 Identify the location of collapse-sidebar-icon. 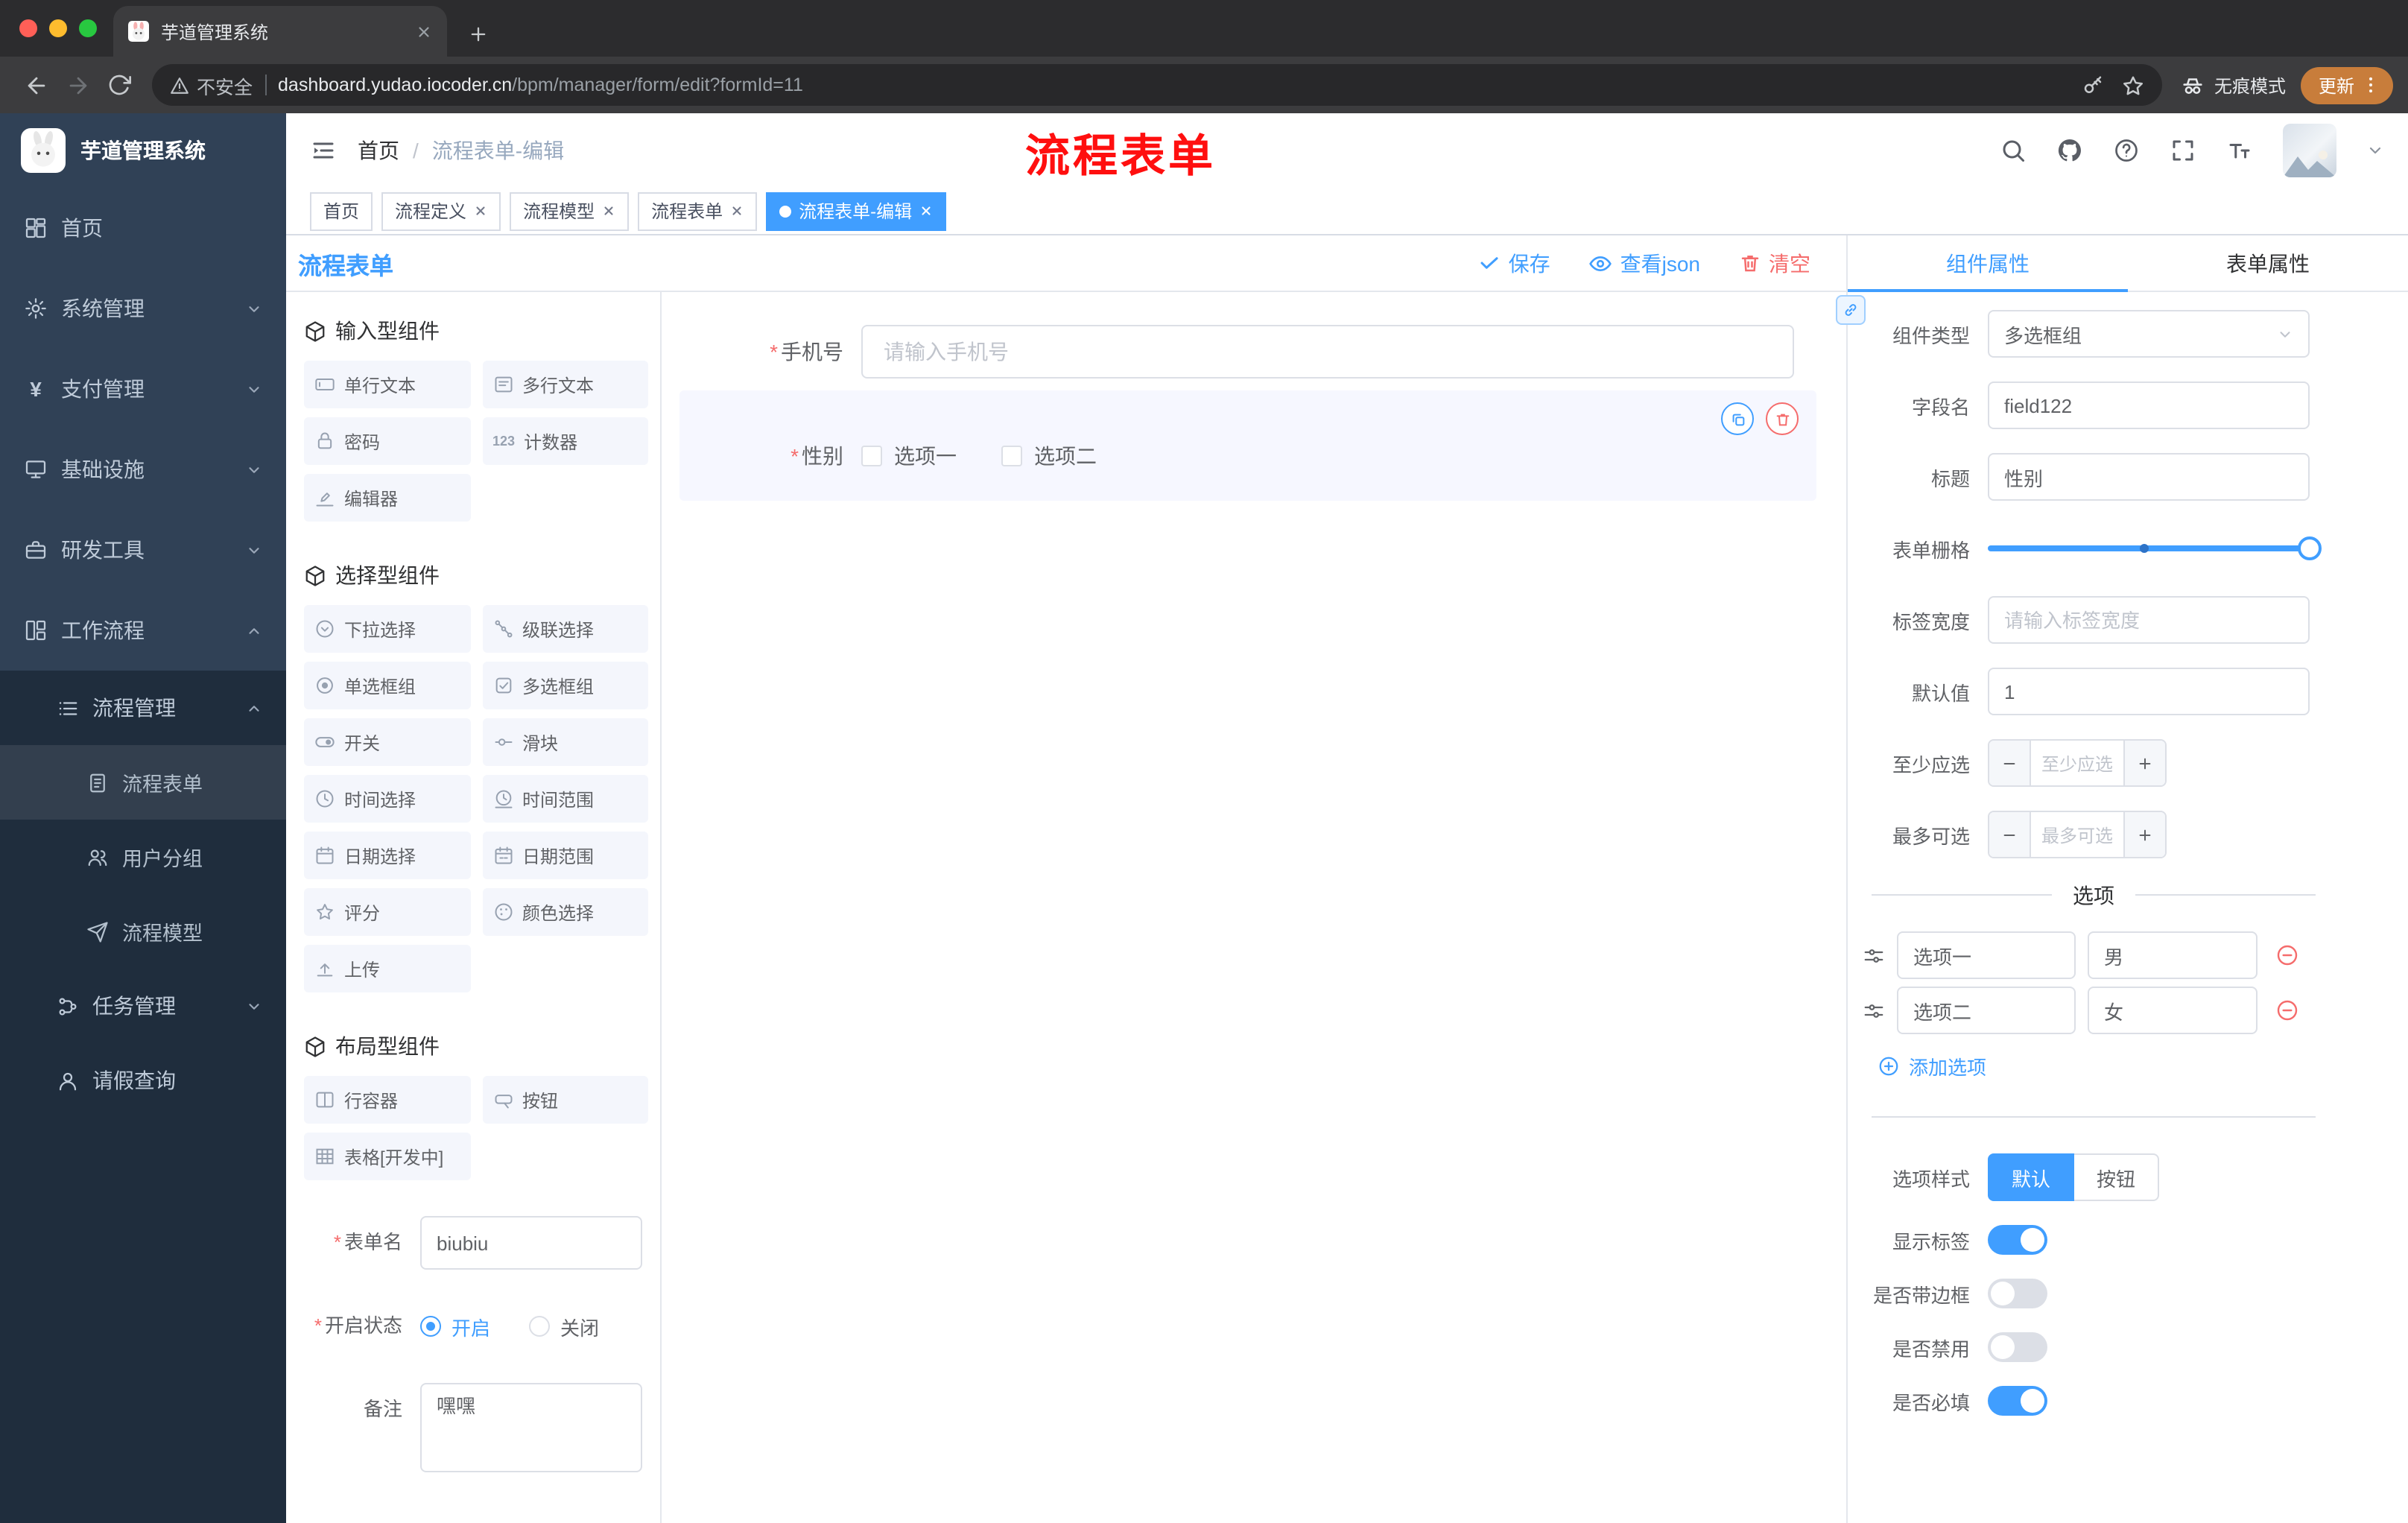
(323, 151).